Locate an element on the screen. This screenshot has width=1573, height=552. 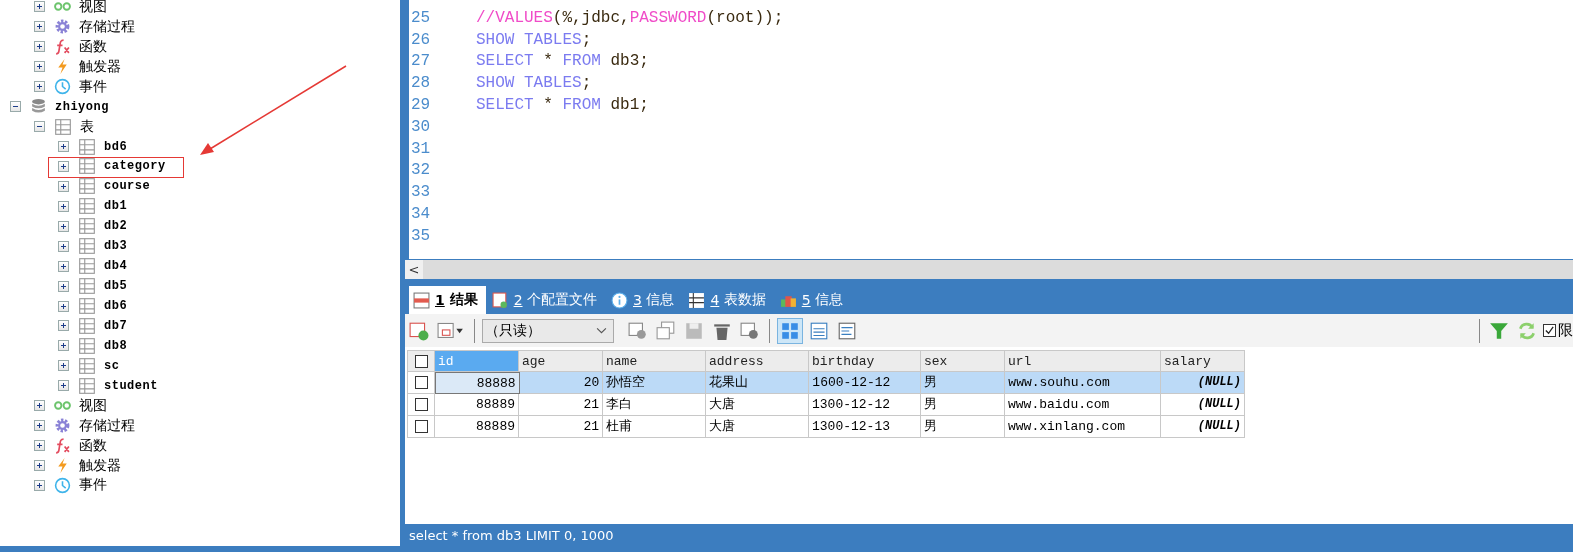
table-cell: 1300-12-12 is located at coordinates (865, 405).